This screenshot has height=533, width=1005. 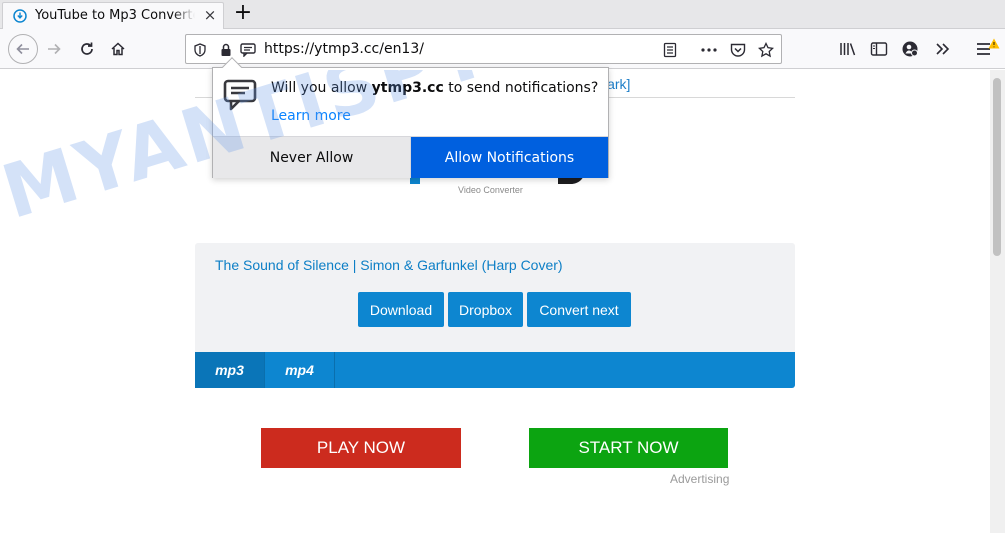 I want to click on download-button: Download, so click(x=401, y=309).